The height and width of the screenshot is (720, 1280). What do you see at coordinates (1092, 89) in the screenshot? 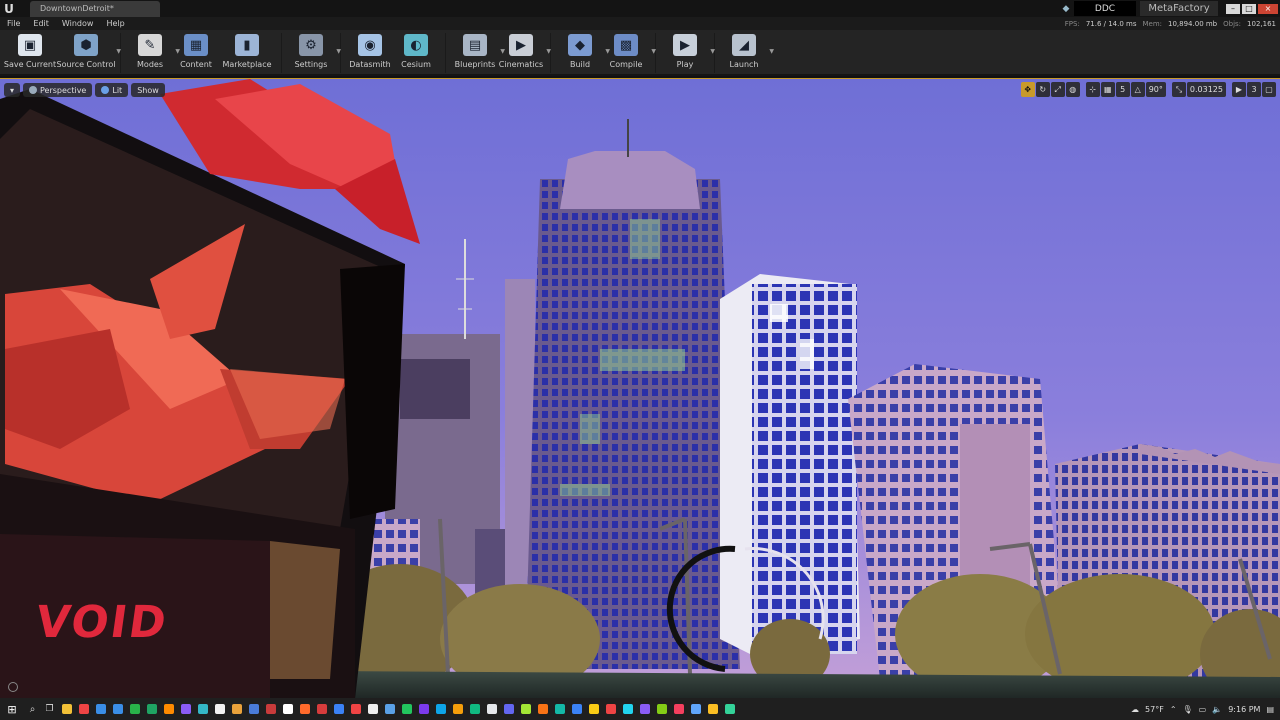
I see `surface-snap-icon: ⊹` at bounding box center [1092, 89].